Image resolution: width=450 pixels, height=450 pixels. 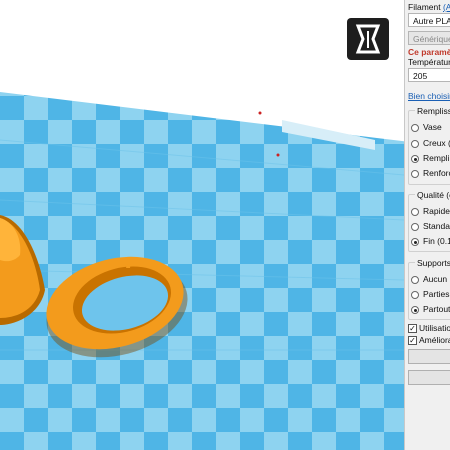 I want to click on filament-mode-select: Générique, so click(x=429, y=38).